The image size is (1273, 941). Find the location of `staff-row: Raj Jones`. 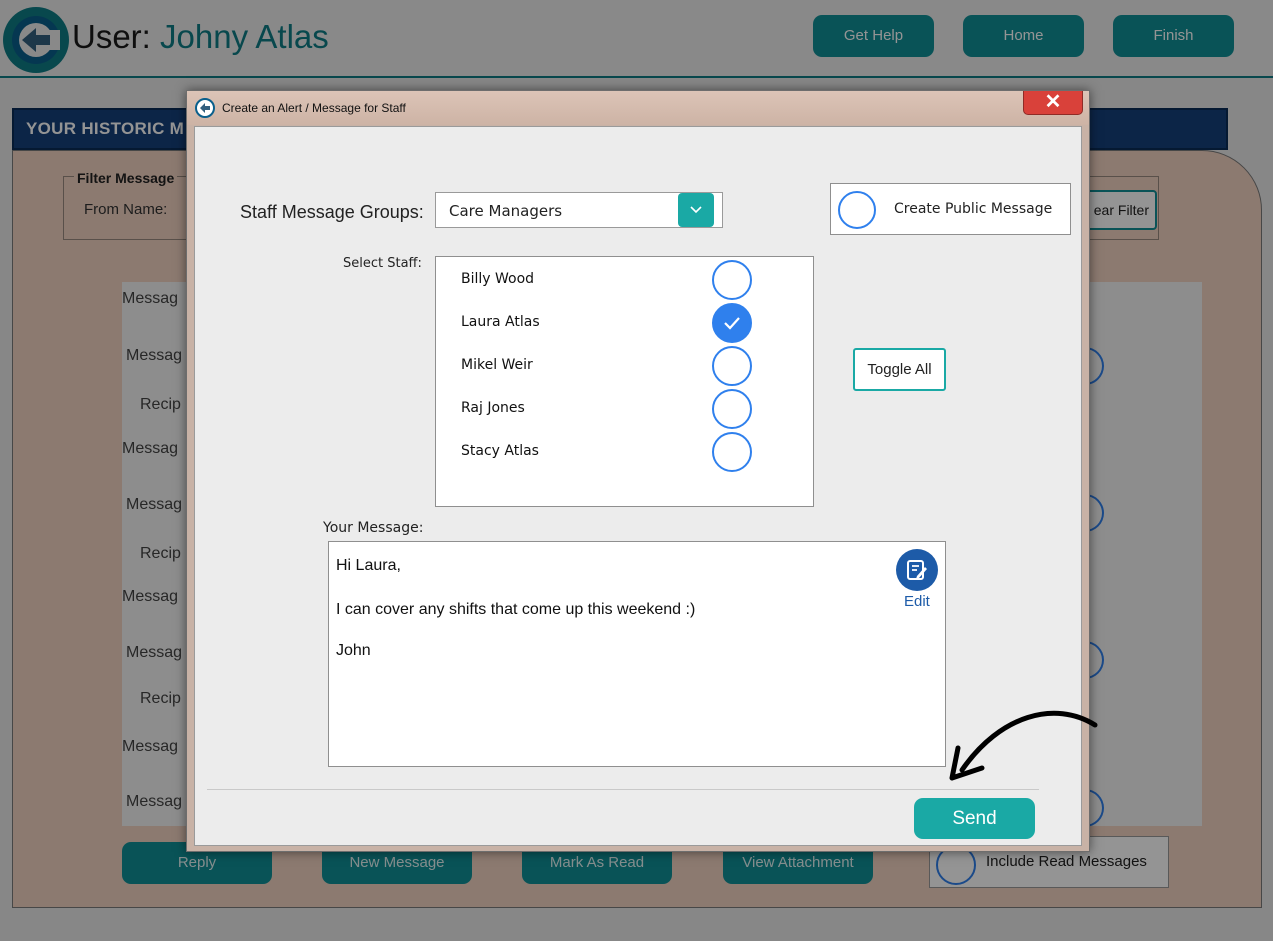

staff-row: Raj Jones is located at coordinates (624, 408).